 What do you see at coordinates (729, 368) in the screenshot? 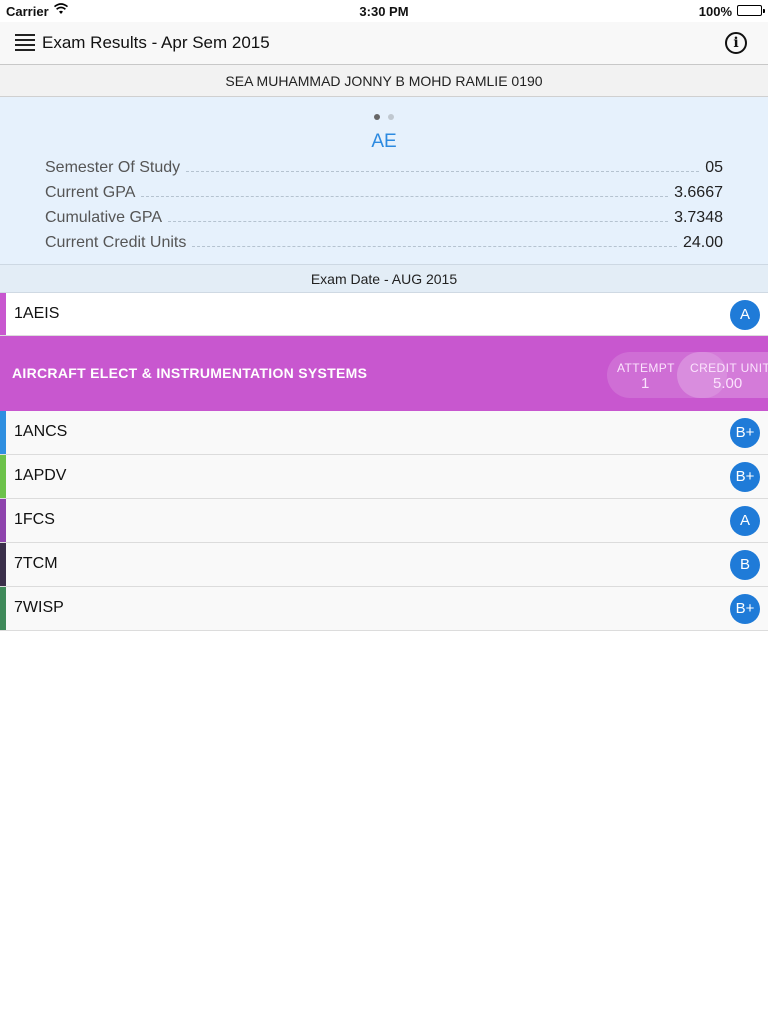
I see `credit-unit-label: CREDIT UNIT` at bounding box center [729, 368].